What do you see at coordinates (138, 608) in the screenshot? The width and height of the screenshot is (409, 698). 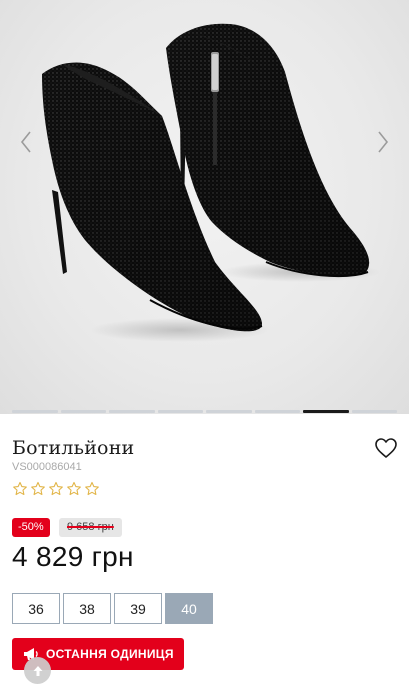 I see `size-option-39: 39` at bounding box center [138, 608].